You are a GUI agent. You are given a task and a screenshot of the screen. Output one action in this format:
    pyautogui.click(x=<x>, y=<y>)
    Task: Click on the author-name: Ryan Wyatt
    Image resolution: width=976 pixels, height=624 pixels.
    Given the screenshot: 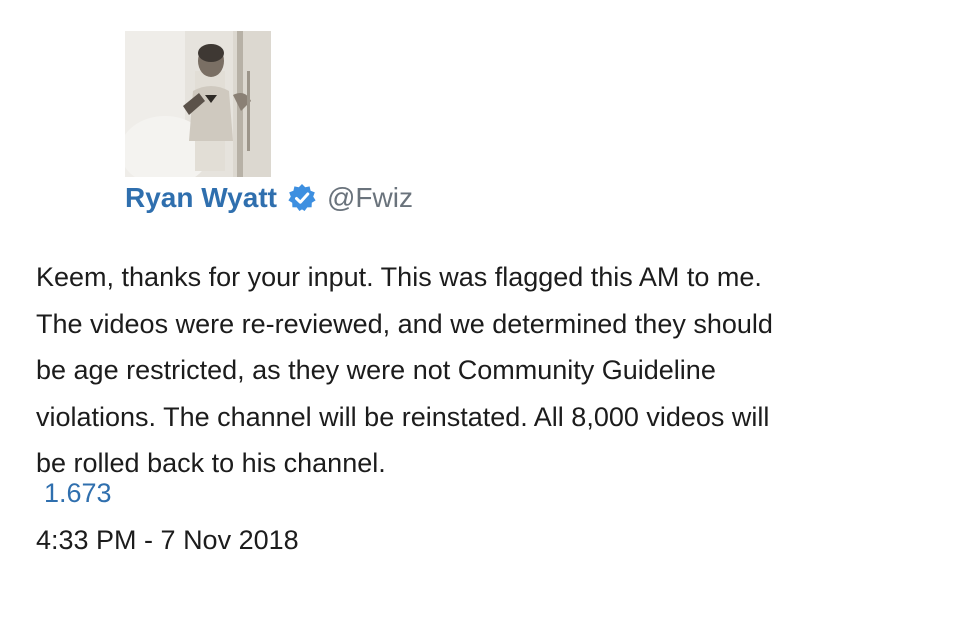 What is the action you would take?
    pyautogui.click(x=201, y=198)
    